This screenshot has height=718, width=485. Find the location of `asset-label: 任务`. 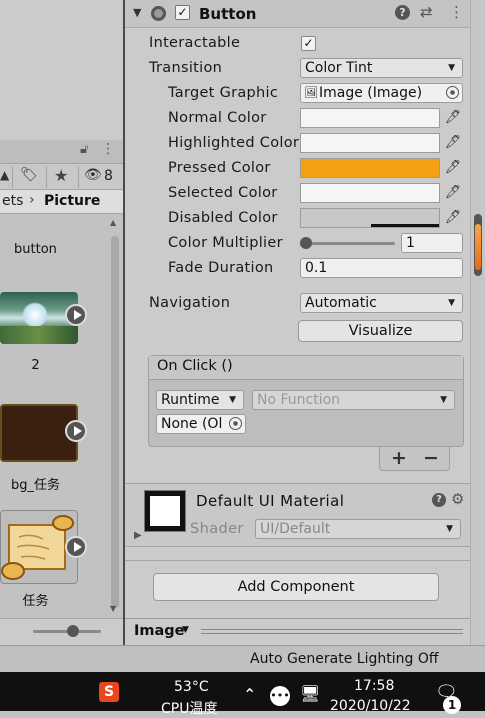

asset-label: 任务 is located at coordinates (44, 599).